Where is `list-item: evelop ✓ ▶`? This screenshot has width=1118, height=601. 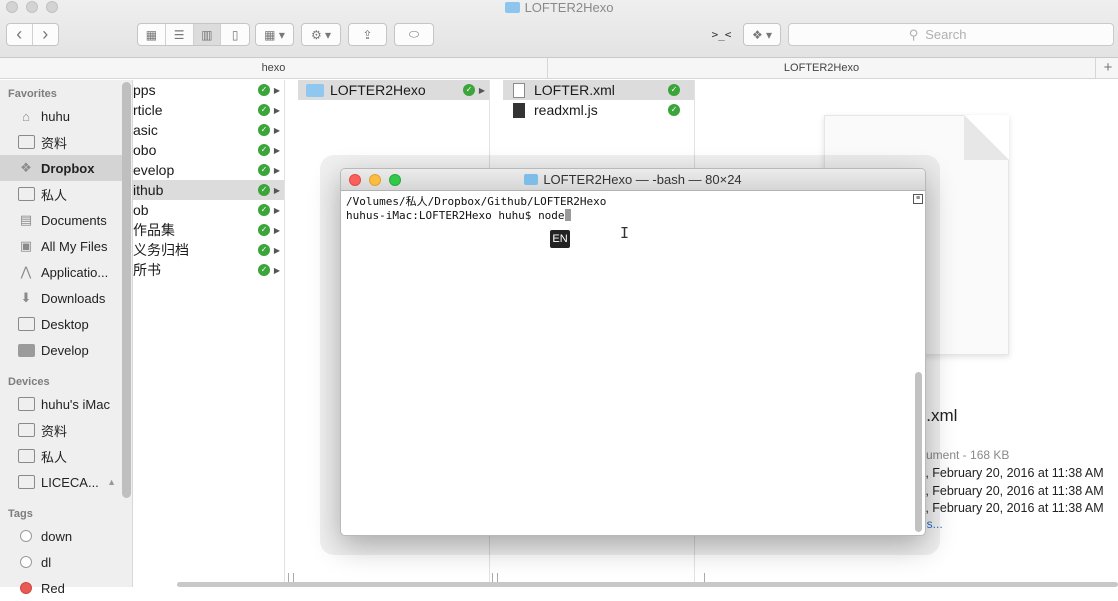 list-item: evelop ✓ ▶ is located at coordinates (208, 170).